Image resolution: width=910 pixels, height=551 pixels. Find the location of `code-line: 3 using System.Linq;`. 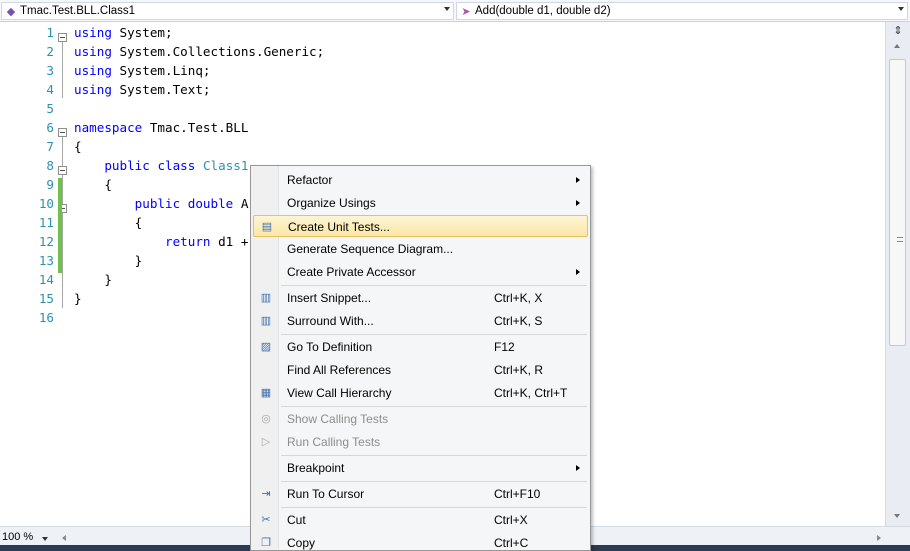

code-line: 3 using System.Linq; is located at coordinates (442, 70).